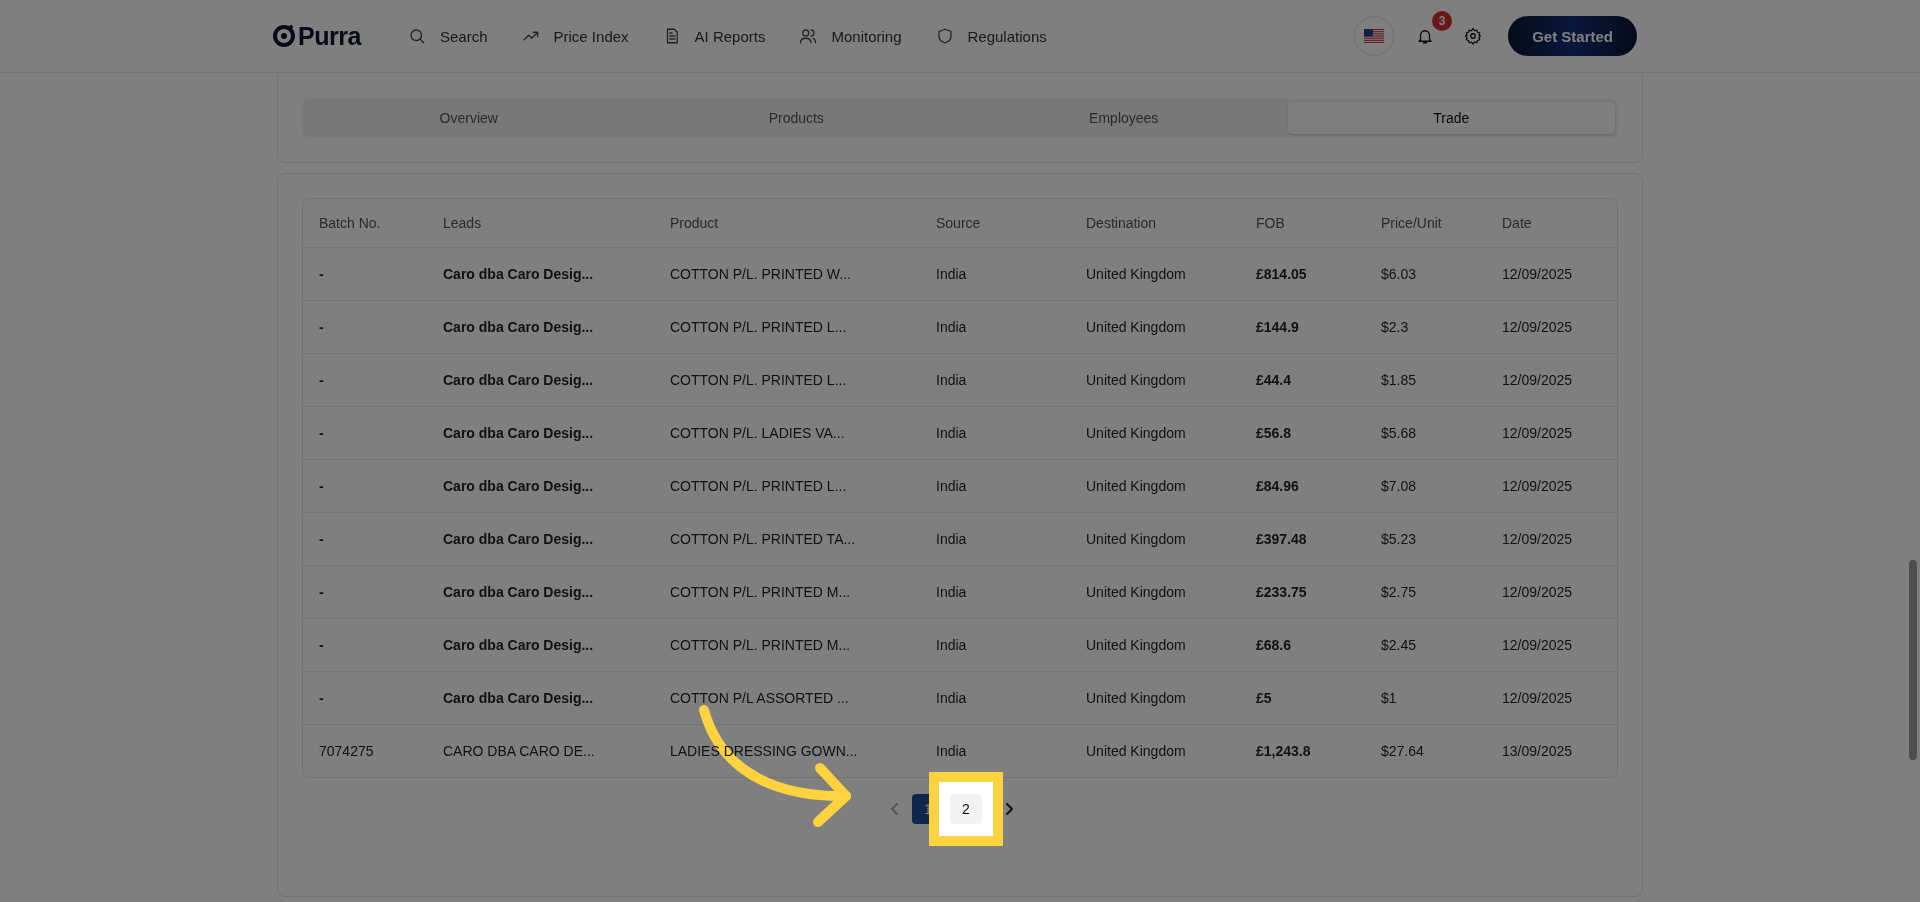 Image resolution: width=1920 pixels, height=902 pixels. What do you see at coordinates (575, 36) in the screenshot?
I see `nav-link: Price Index` at bounding box center [575, 36].